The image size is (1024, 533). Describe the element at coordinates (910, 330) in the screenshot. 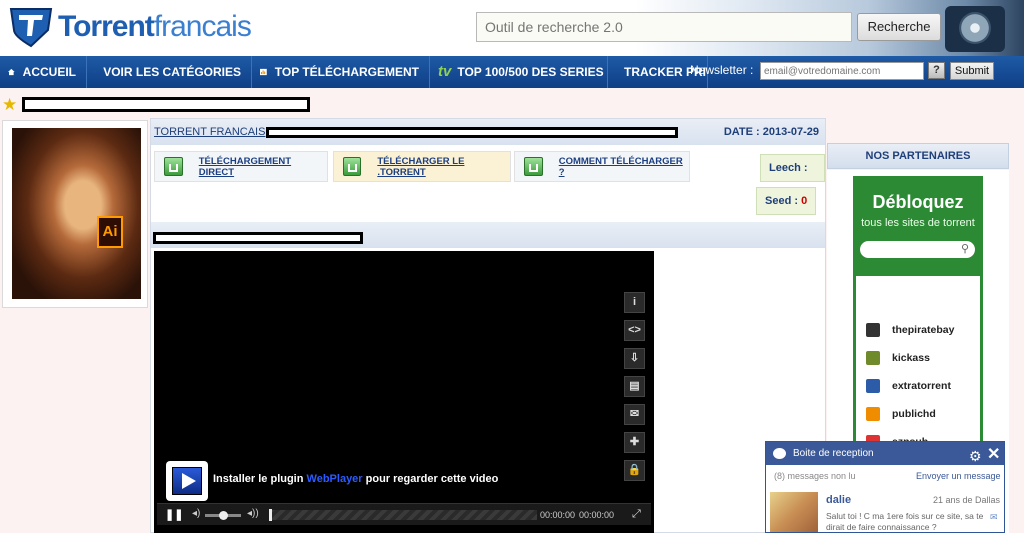

I see `ad-site-item: thepiratebay` at that location.